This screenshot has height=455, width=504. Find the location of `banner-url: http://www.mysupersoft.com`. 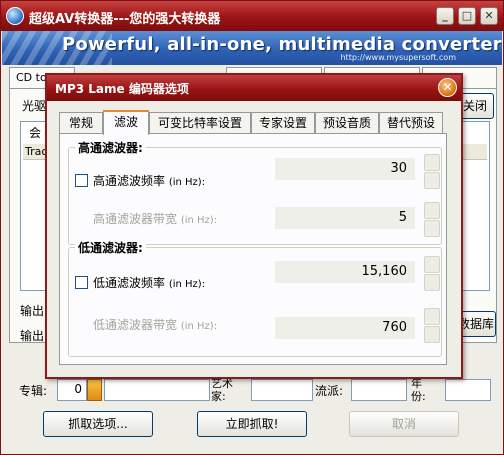

banner-url: http://www.mysupersoft.com is located at coordinates (398, 57).